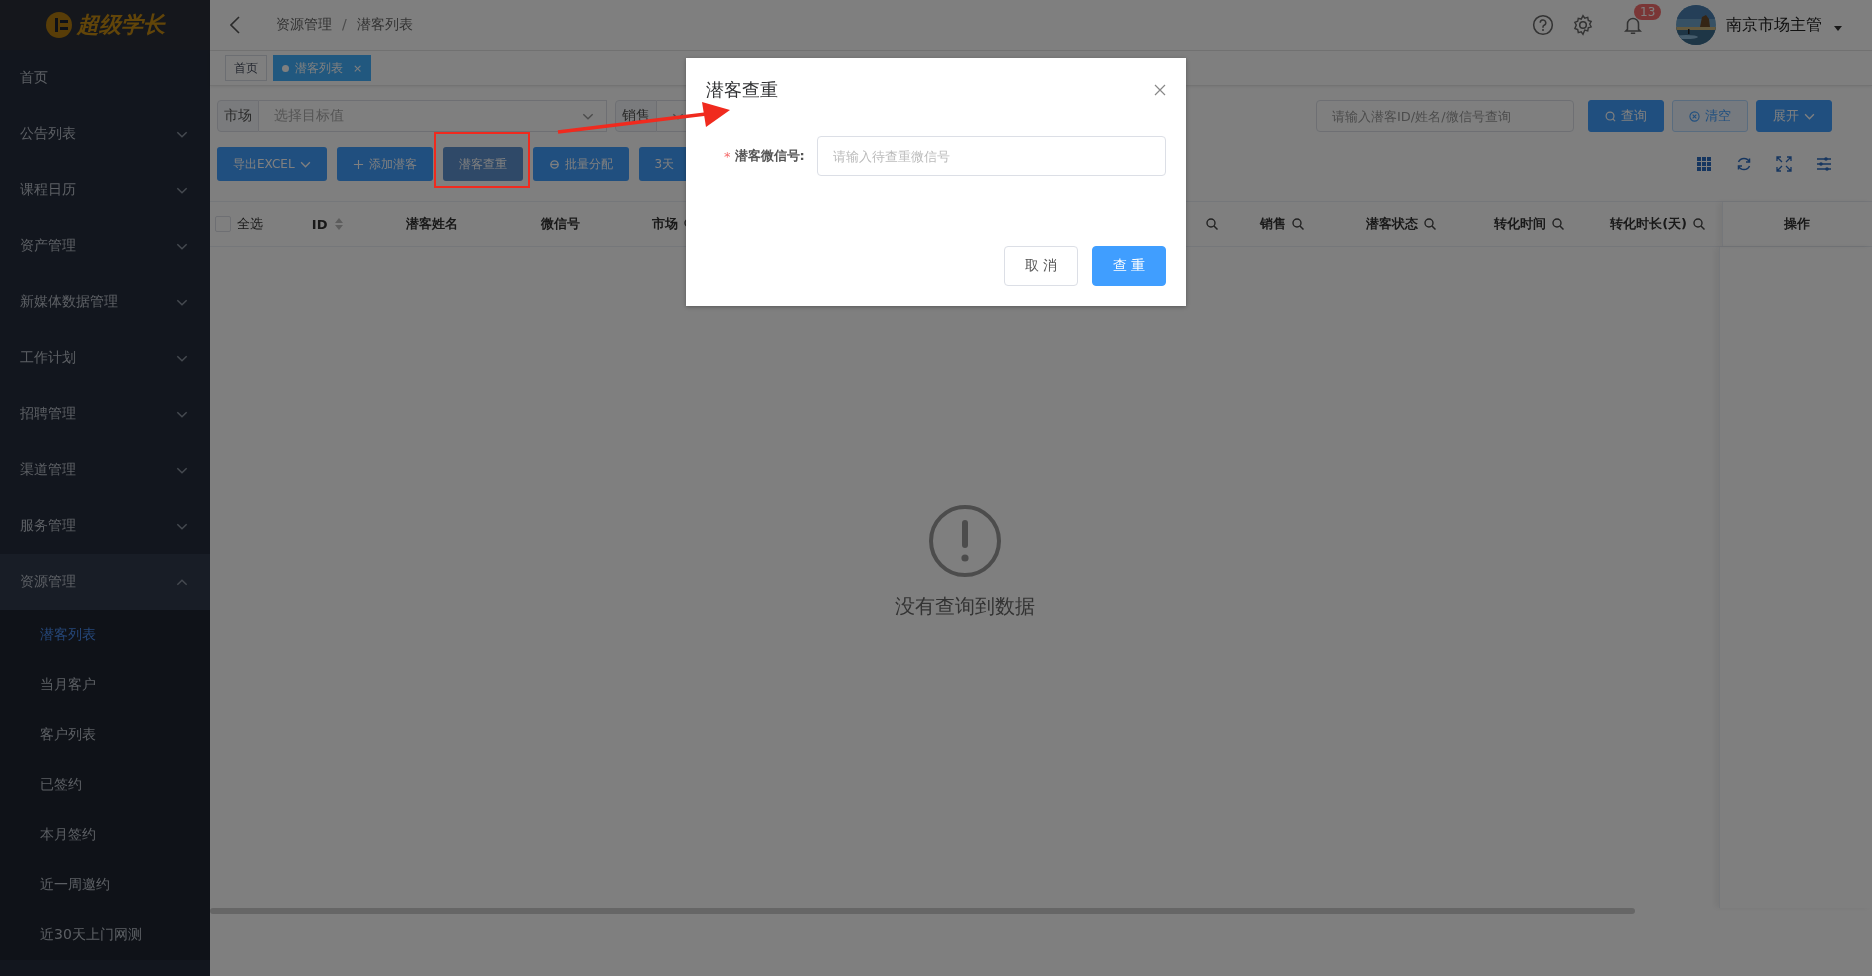 The height and width of the screenshot is (976, 1872). What do you see at coordinates (121, 25) in the screenshot?
I see `logo-text: 超级学长` at bounding box center [121, 25].